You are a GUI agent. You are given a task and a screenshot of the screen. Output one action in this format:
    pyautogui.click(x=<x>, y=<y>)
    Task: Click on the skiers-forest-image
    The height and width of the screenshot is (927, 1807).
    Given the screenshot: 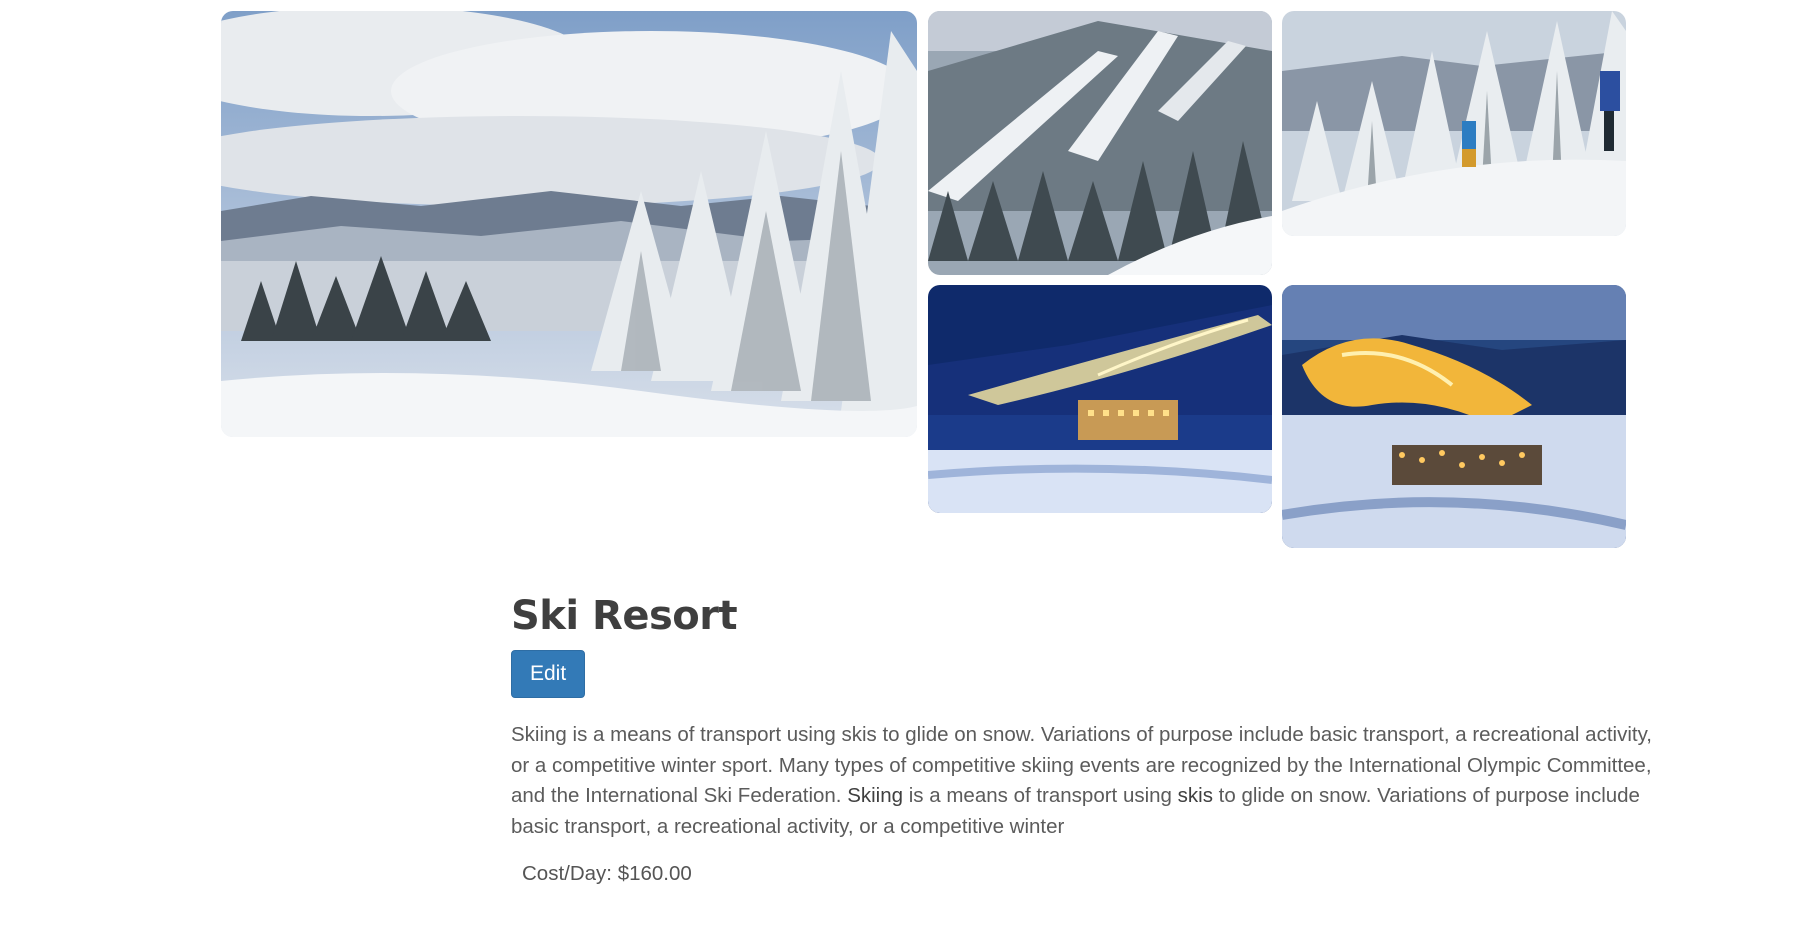 What is the action you would take?
    pyautogui.click(x=1454, y=123)
    